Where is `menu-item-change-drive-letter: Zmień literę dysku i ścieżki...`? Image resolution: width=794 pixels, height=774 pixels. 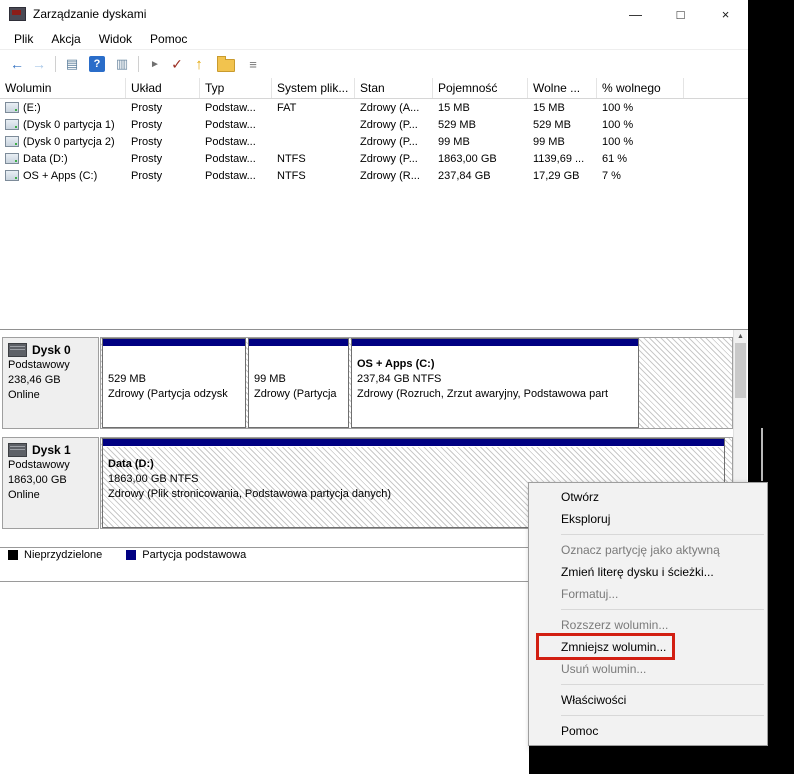 menu-item-change-drive-letter: Zmień literę dysku i ścieżki... is located at coordinates (648, 572).